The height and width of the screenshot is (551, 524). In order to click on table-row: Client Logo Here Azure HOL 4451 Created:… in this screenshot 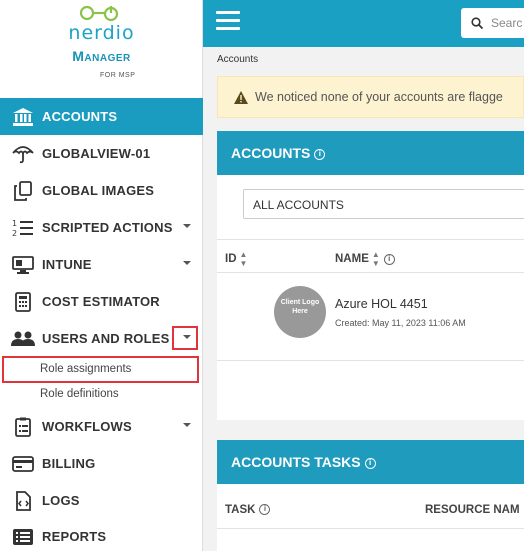, I will do `click(370, 317)`.